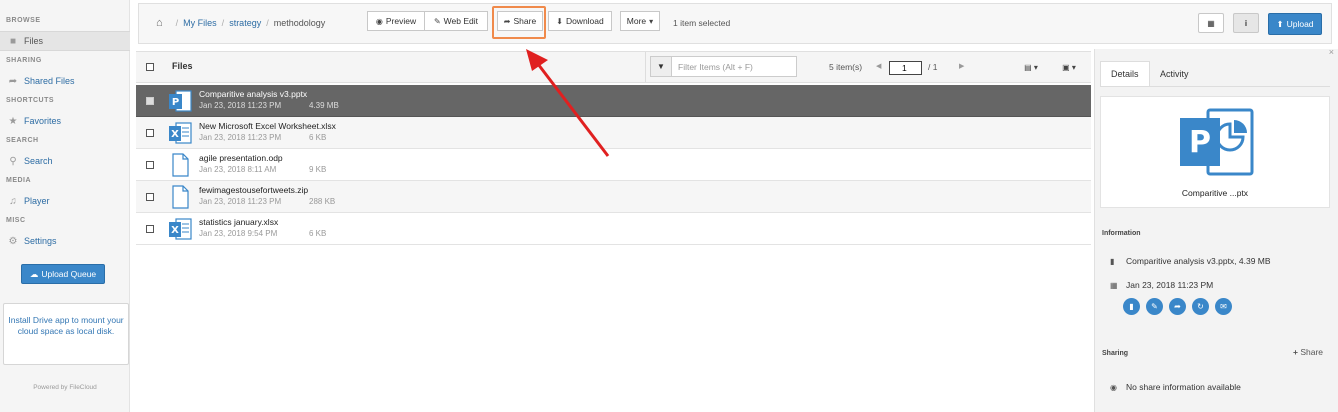 The height and width of the screenshot is (412, 1338). I want to click on toolbar: ⌂ / My Files / strategy / methodology, so click(735, 23).